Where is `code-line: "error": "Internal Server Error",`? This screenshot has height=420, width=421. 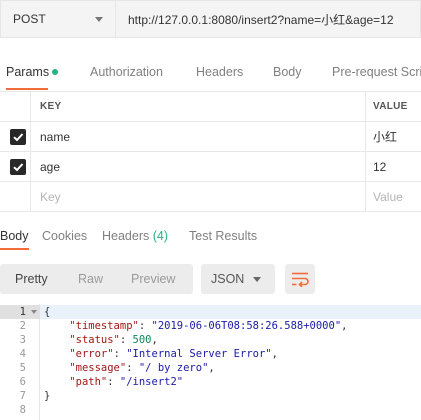
code-line: "error": "Internal Server Error", is located at coordinates (173, 354).